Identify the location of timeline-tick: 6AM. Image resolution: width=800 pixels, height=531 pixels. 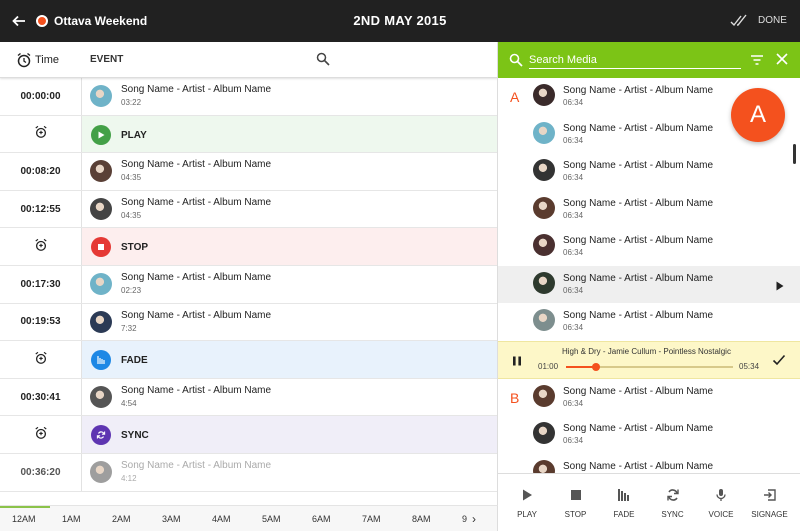
(321, 519).